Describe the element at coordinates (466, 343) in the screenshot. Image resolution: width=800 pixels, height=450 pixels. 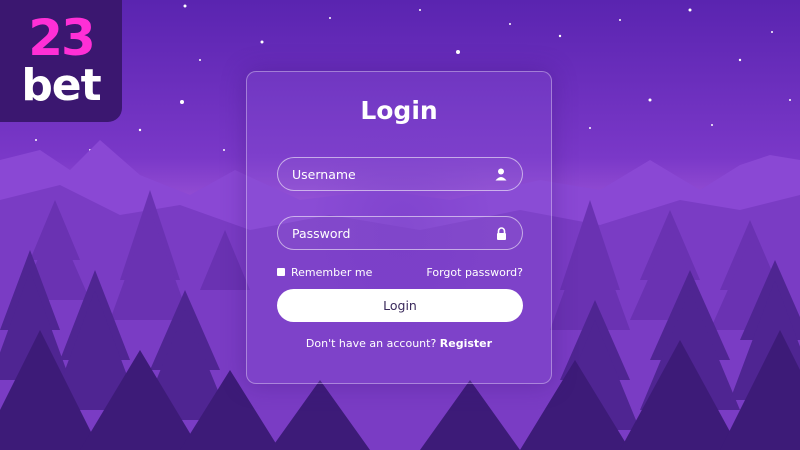
I see `register-link: Register` at that location.